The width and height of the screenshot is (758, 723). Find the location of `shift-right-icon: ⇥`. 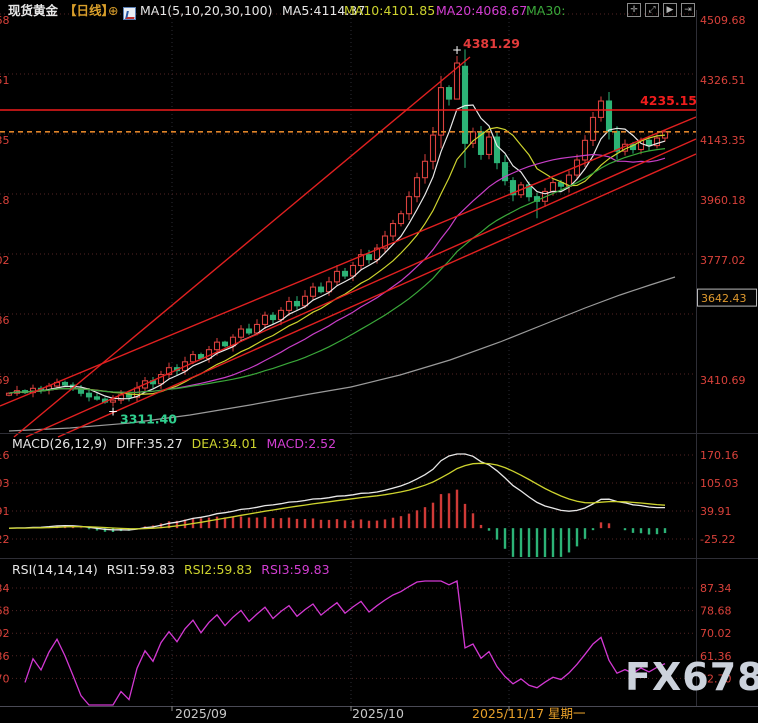

shift-right-icon: ⇥ is located at coordinates (688, 10).